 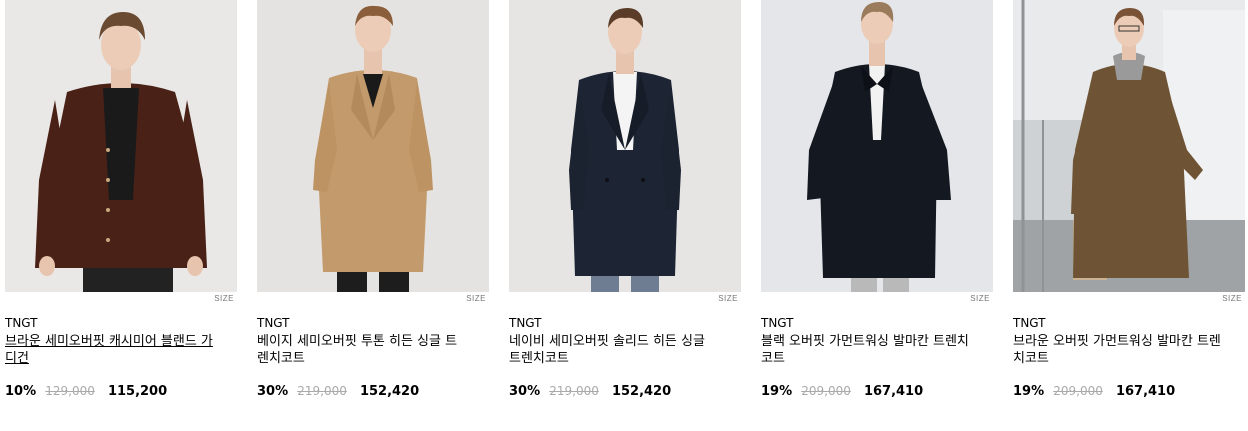 I want to click on product-title: 네이비 세미오버핏 솔리드 히든 싱글 트렌치코트, so click(x=615, y=350).